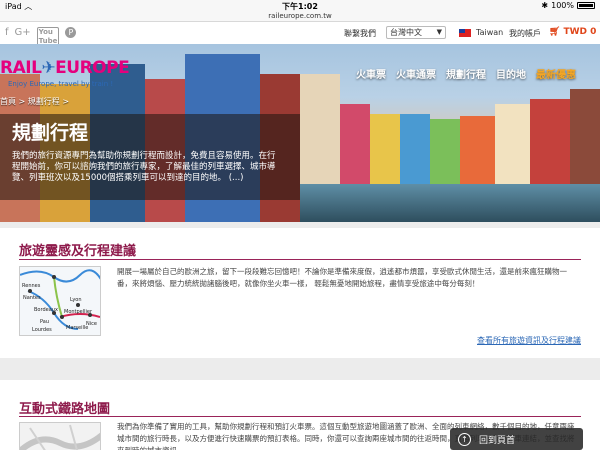 This screenshot has width=600, height=450. What do you see at coordinates (65, 68) in the screenshot?
I see `logo-wordmark: RAIL✈EUROPE` at bounding box center [65, 68].